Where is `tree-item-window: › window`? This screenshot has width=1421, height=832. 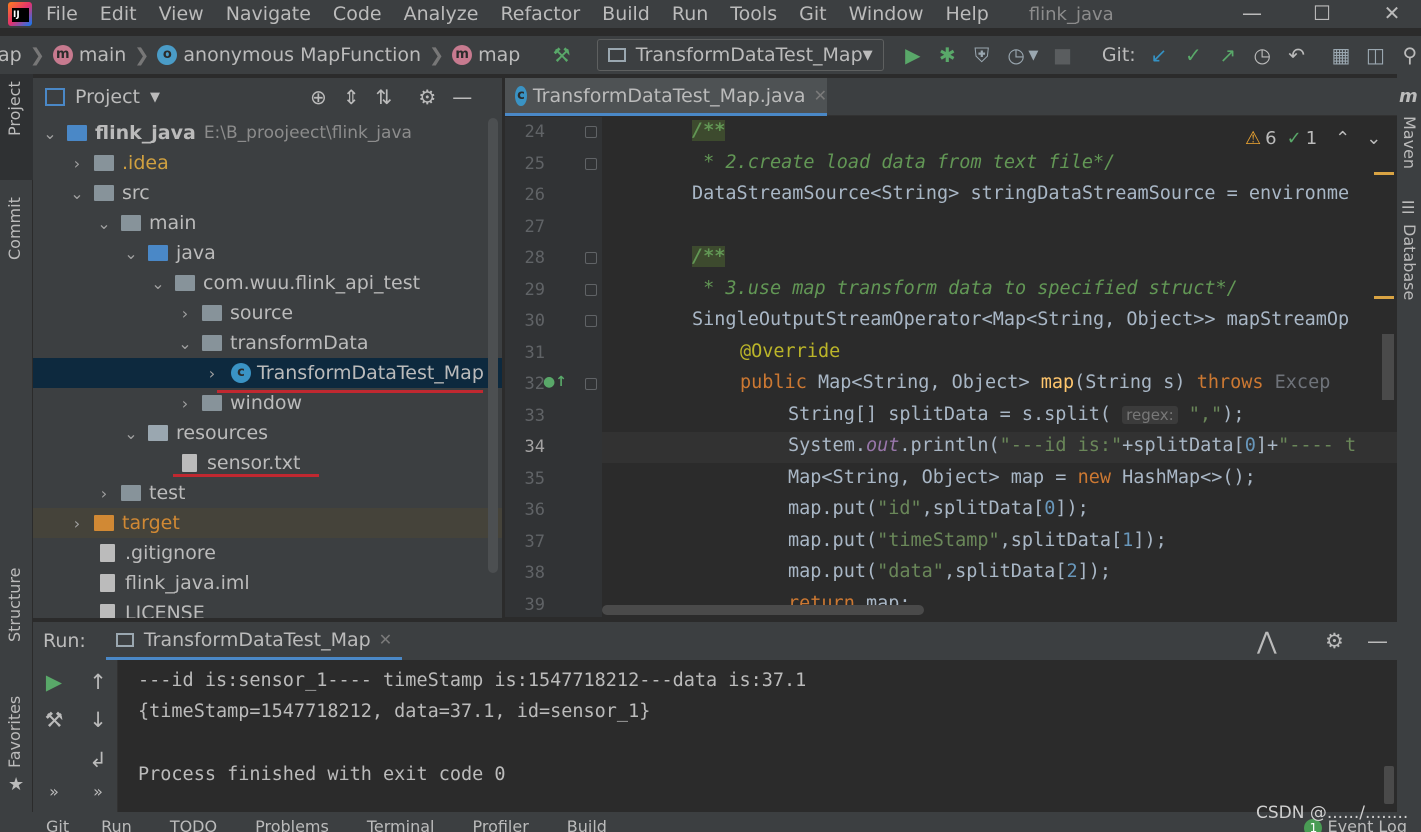 tree-item-window: › window is located at coordinates (267, 403).